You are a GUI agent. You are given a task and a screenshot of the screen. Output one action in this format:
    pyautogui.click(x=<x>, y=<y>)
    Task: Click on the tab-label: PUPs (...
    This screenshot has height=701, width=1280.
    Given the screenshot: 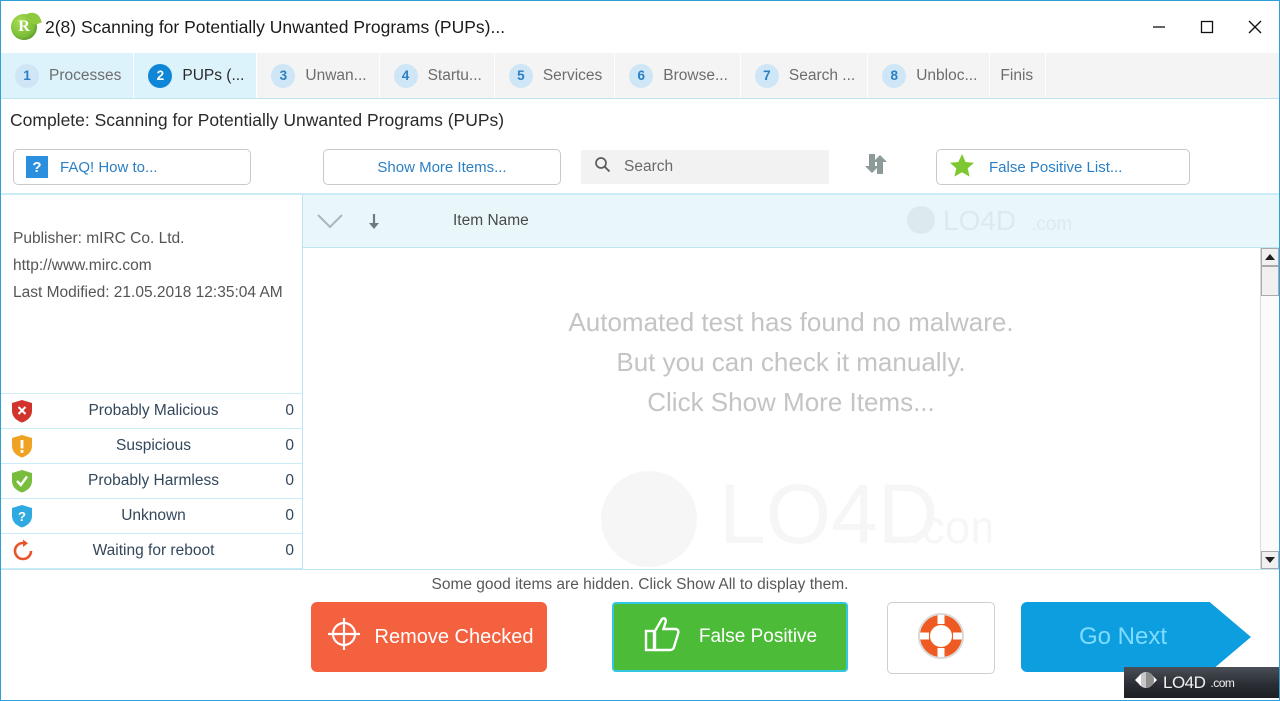 What is the action you would take?
    pyautogui.click(x=213, y=75)
    